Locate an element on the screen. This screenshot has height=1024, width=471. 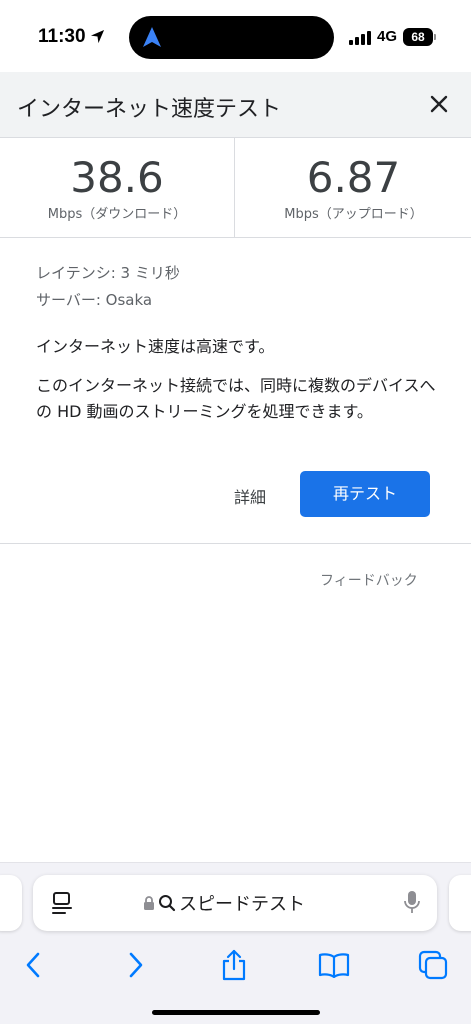
address-display: スピードテスト is located at coordinates (224, 903).